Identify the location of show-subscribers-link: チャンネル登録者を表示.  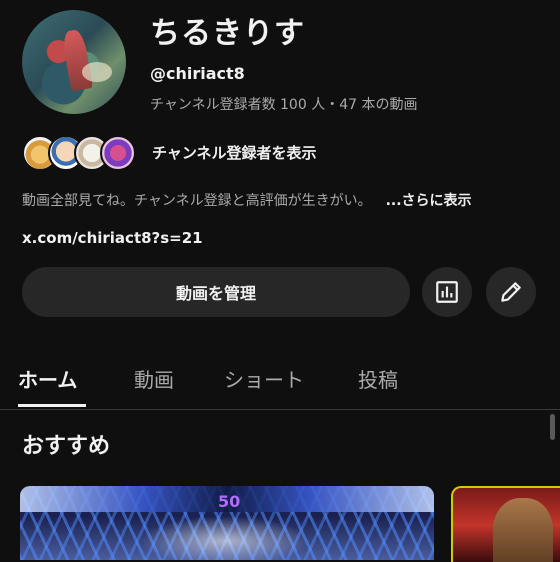
(234, 152).